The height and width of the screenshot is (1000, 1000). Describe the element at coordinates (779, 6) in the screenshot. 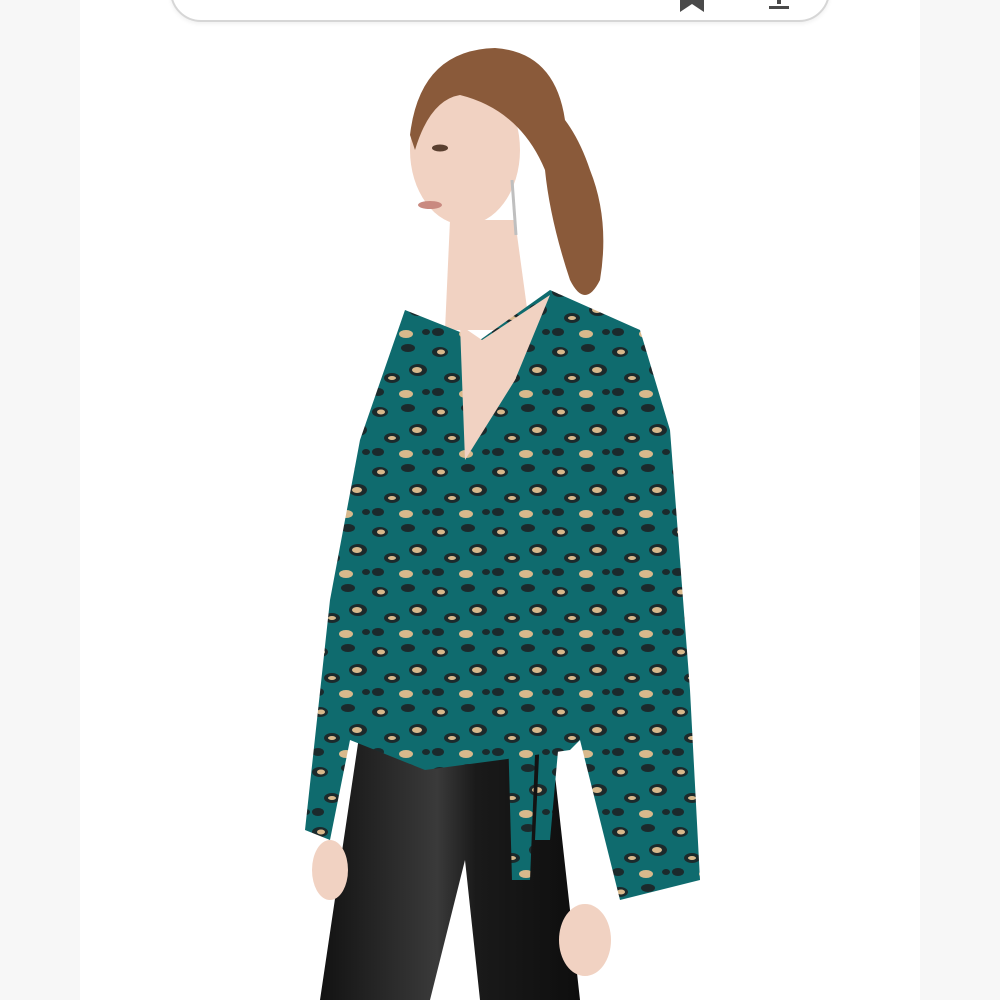

I see `share-icon` at that location.